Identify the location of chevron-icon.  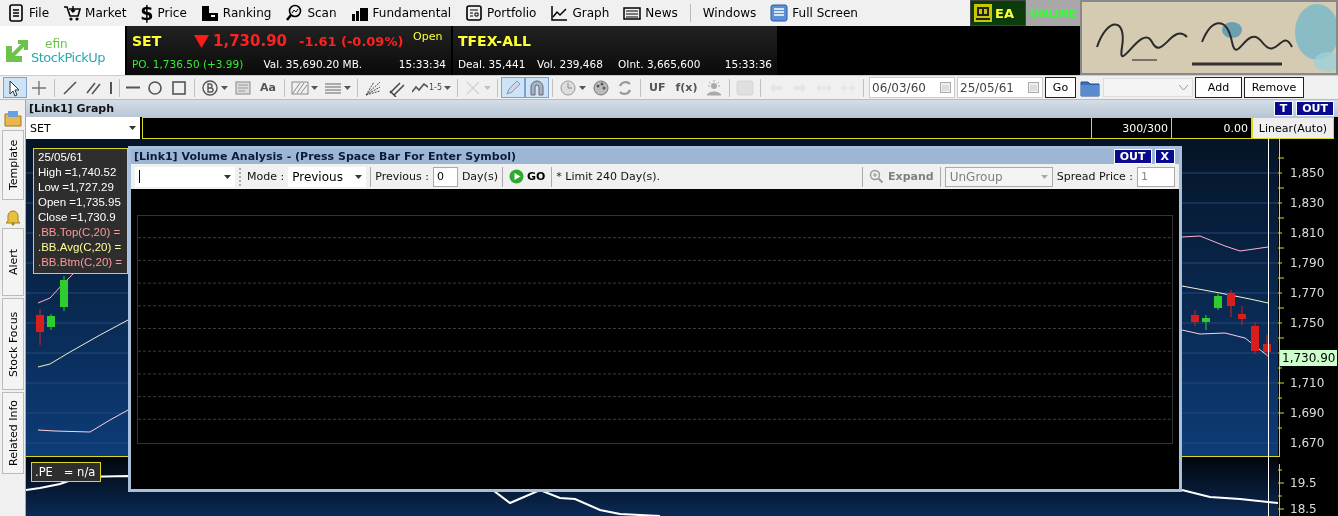
(1183, 87).